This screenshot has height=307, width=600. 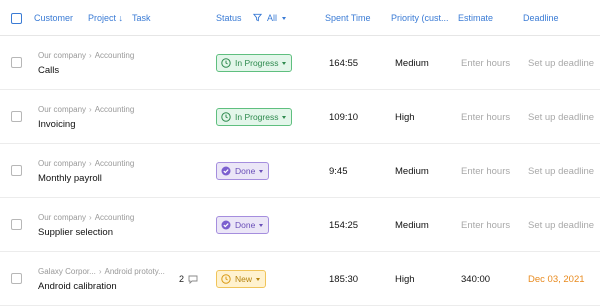 I want to click on spent-time: 154:25, so click(x=344, y=225).